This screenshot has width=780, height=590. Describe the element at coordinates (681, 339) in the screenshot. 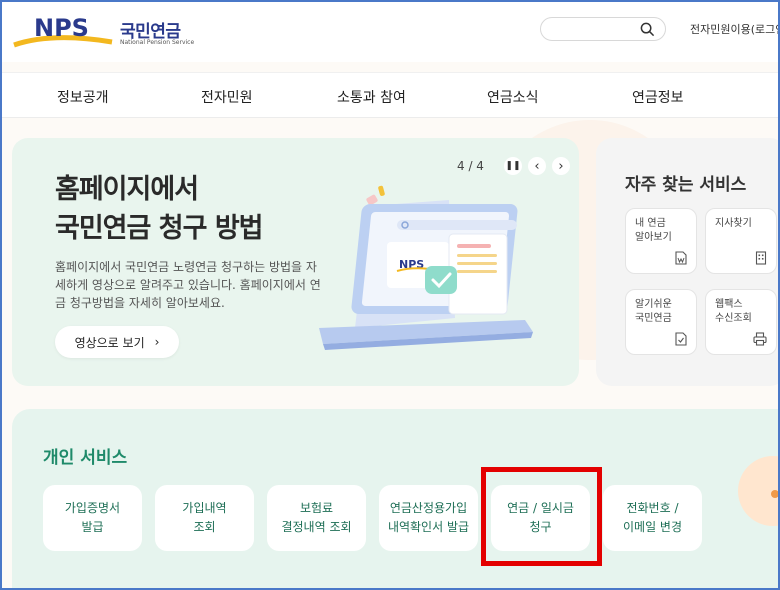

I see `document-check-icon` at that location.